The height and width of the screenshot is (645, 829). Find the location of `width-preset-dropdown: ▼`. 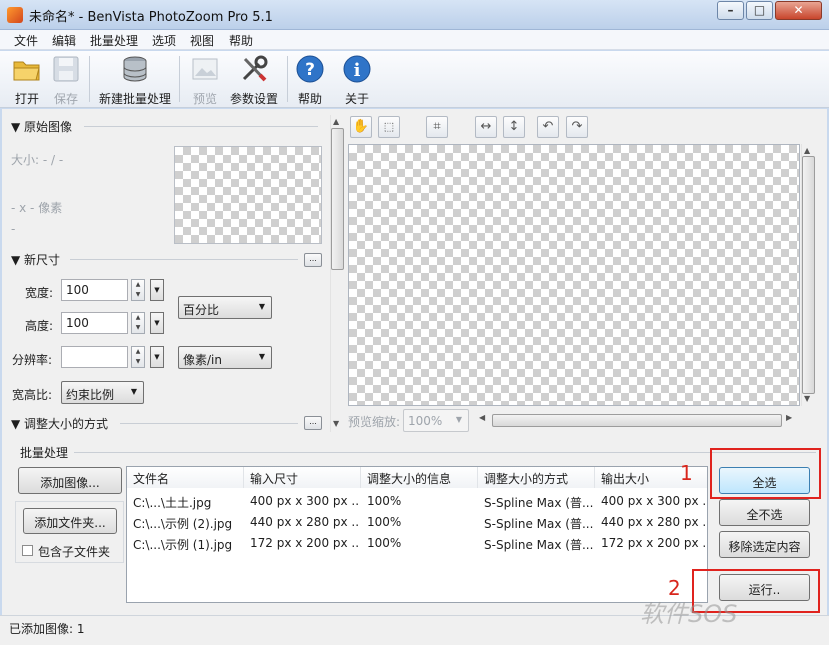

width-preset-dropdown: ▼ is located at coordinates (157, 290).